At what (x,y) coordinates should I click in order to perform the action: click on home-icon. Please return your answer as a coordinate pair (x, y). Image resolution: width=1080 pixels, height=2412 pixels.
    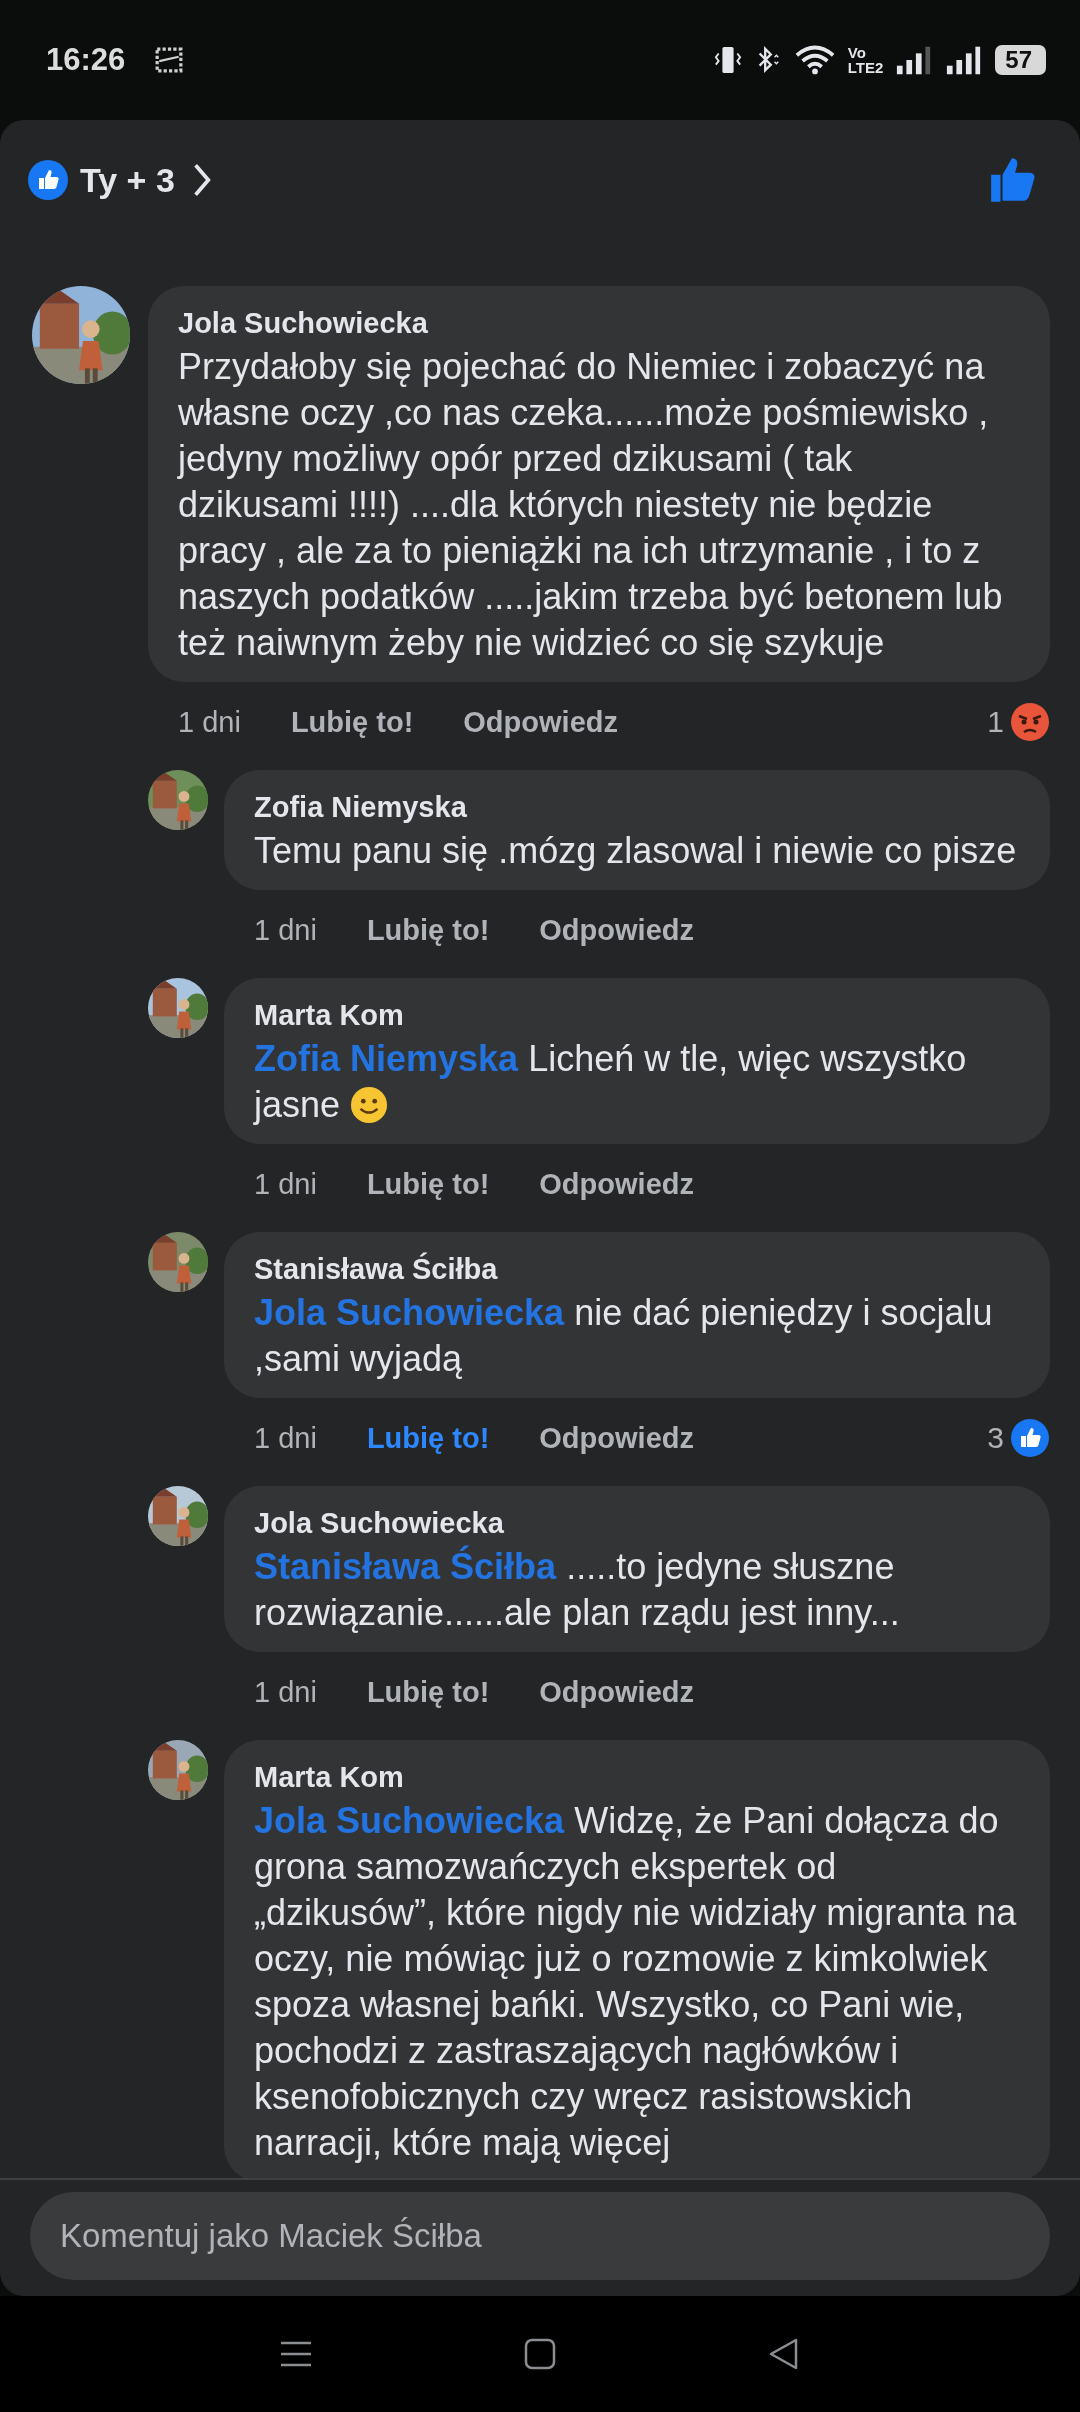
    Looking at the image, I should click on (540, 2354).